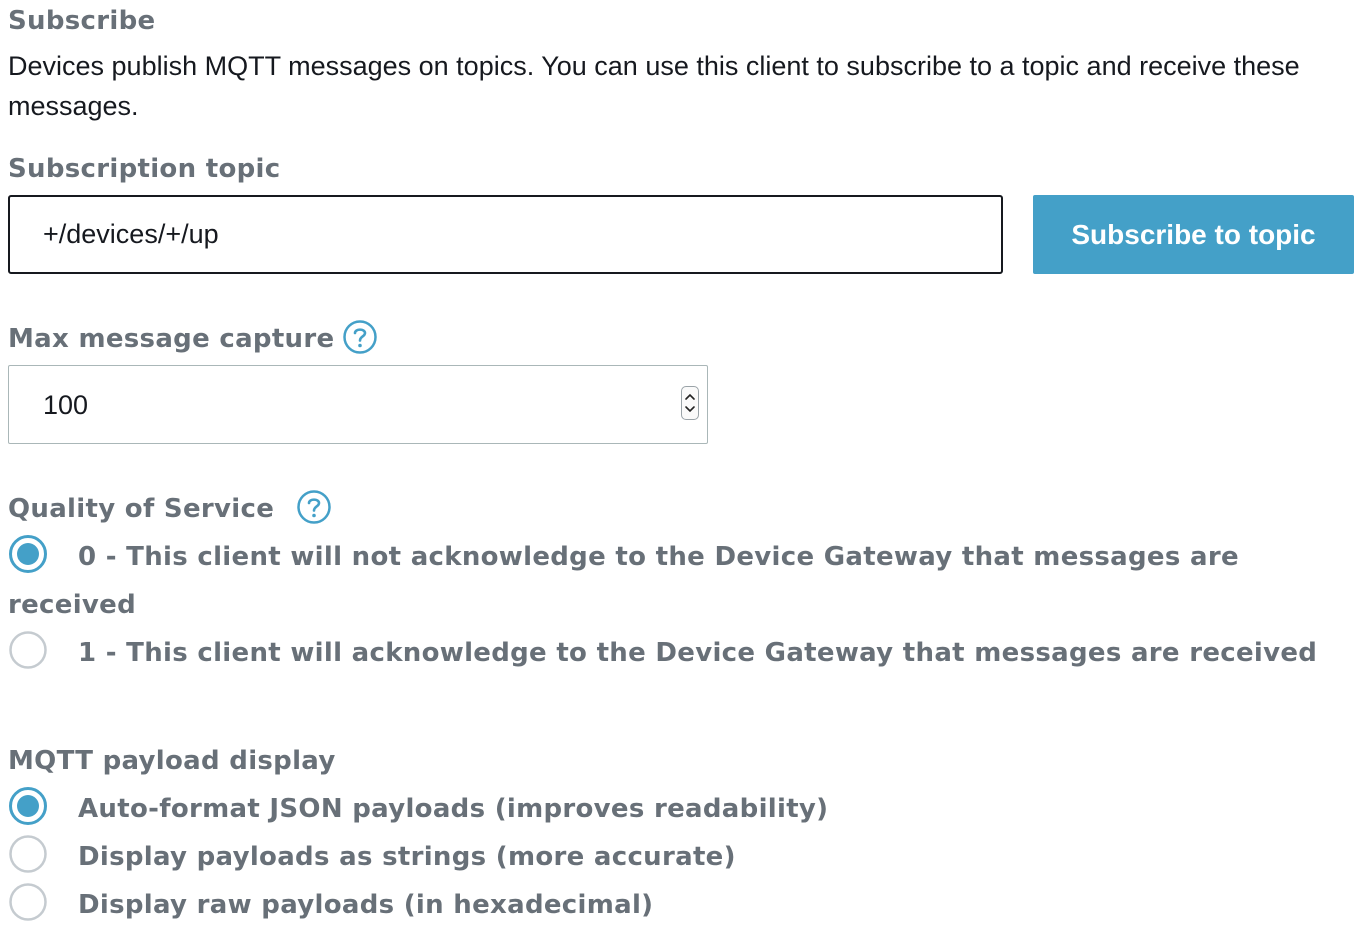  Describe the element at coordinates (505, 234) in the screenshot. I see `subscription-topic-input` at that location.